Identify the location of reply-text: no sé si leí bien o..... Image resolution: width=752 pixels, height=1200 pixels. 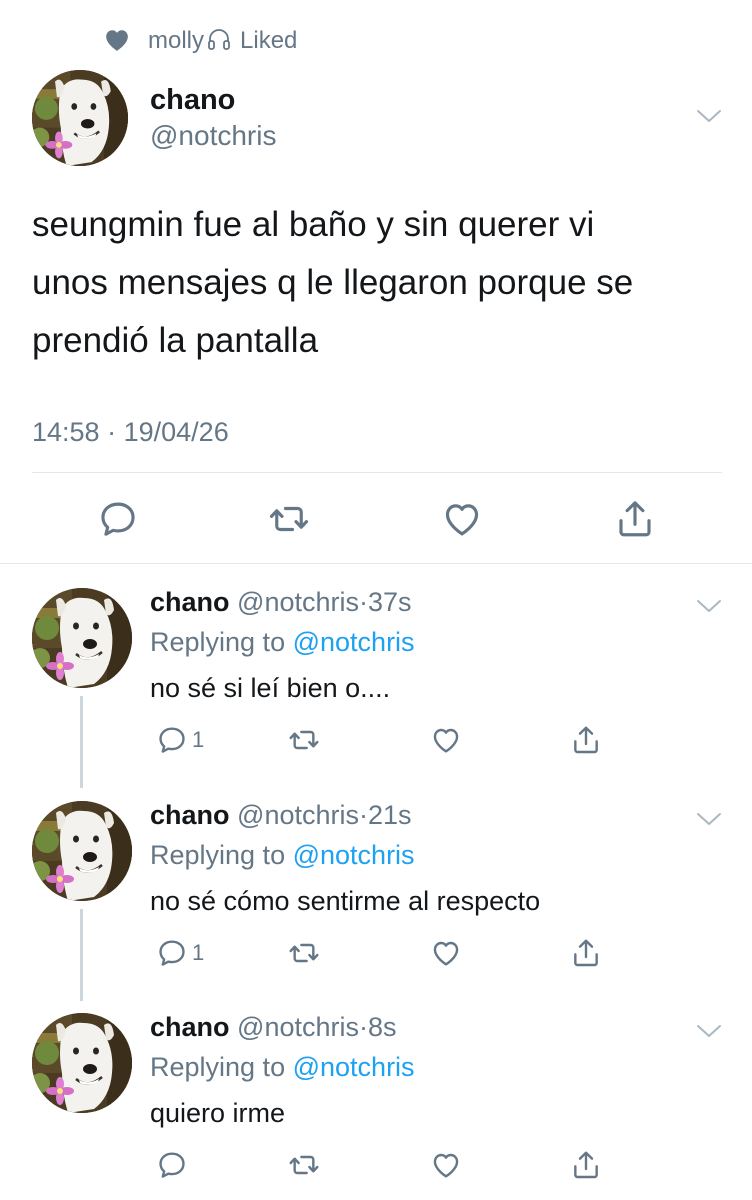
(270, 688).